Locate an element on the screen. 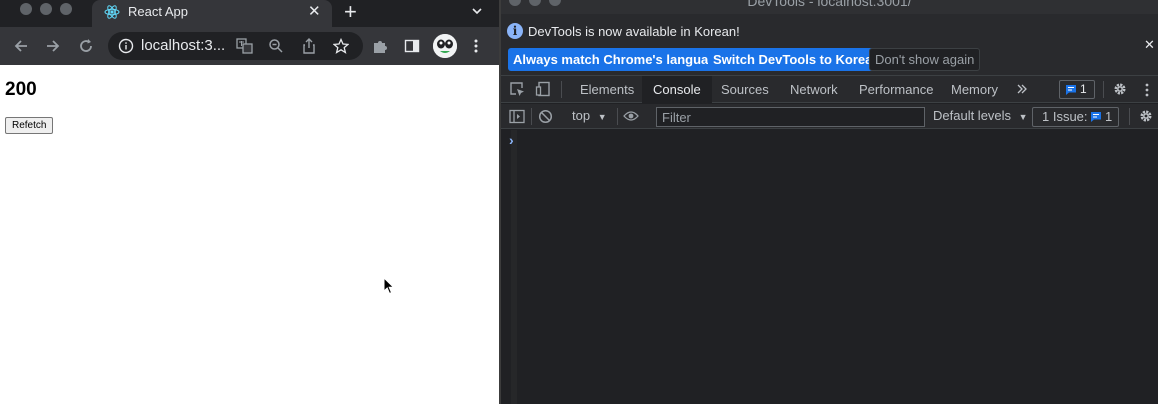 The image size is (1158, 404). console-settings-gear-icon is located at coordinates (1146, 116).